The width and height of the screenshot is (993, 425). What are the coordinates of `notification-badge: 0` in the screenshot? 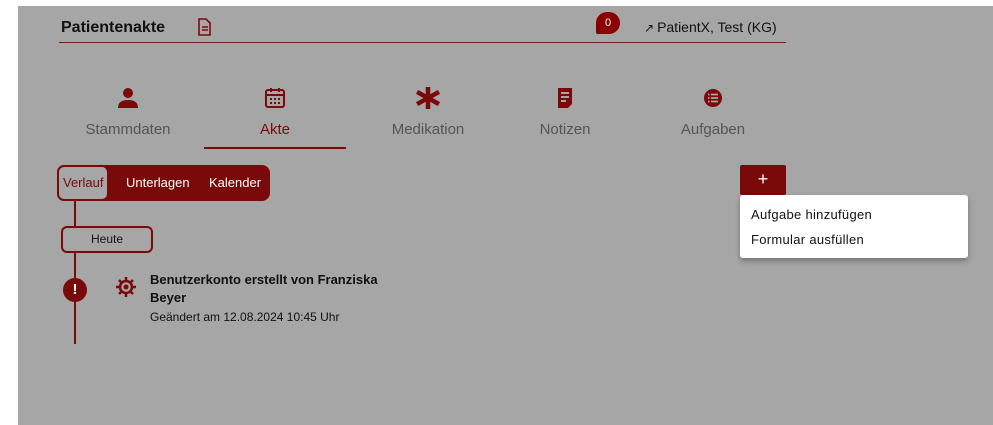 It's located at (608, 23).